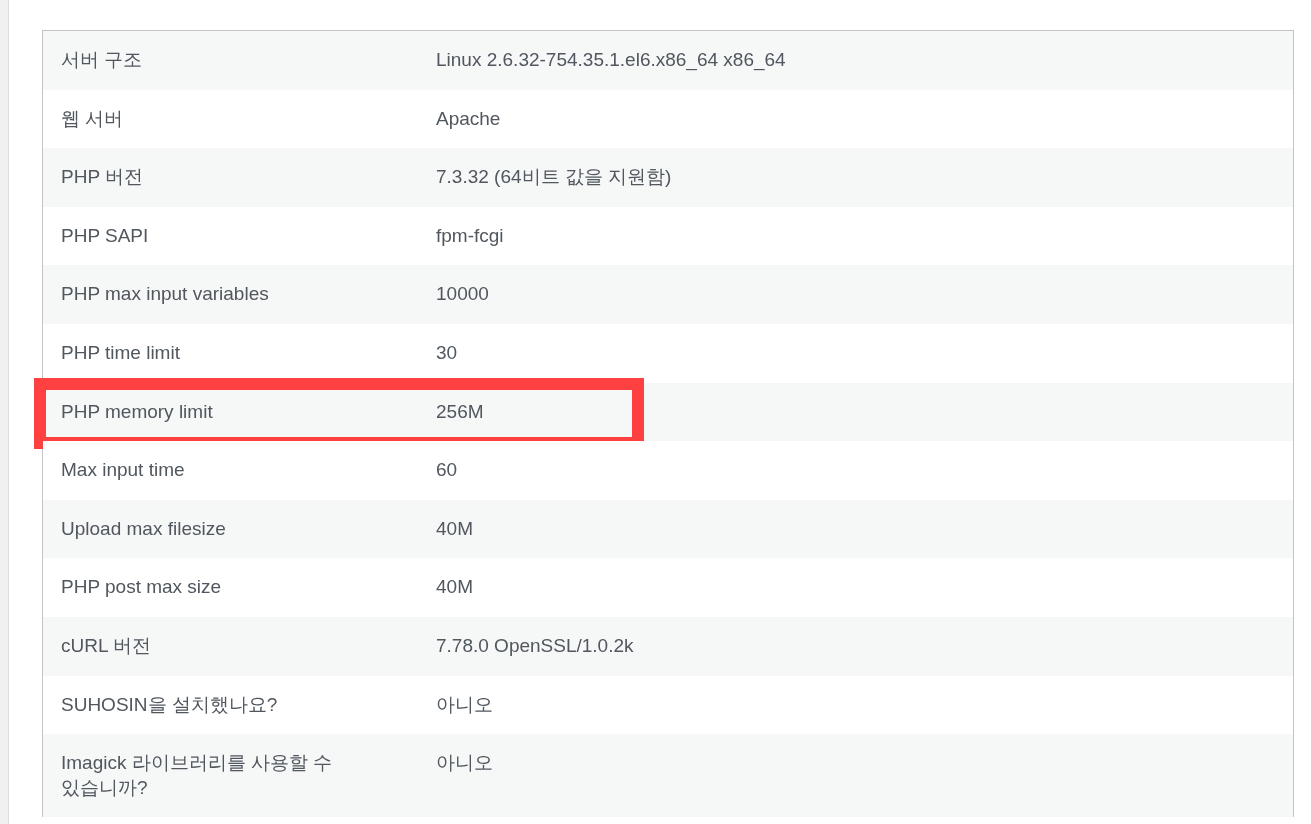 This screenshot has width=1311, height=824. Describe the element at coordinates (105, 235) in the screenshot. I see `table-cell-text: PHP SAPI` at that location.